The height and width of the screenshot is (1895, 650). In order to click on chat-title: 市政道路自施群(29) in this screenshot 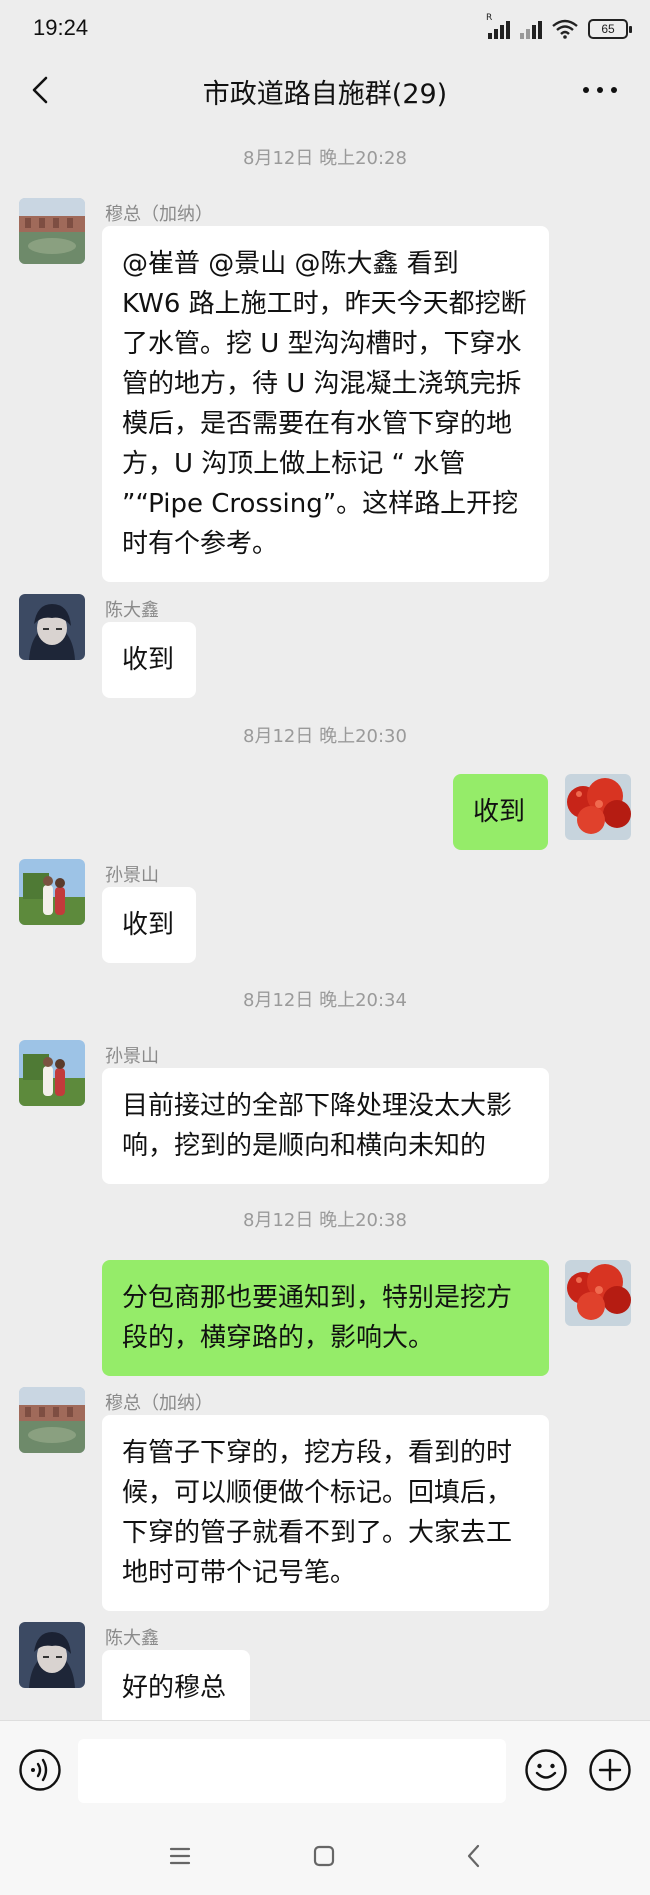, I will do `click(325, 94)`.